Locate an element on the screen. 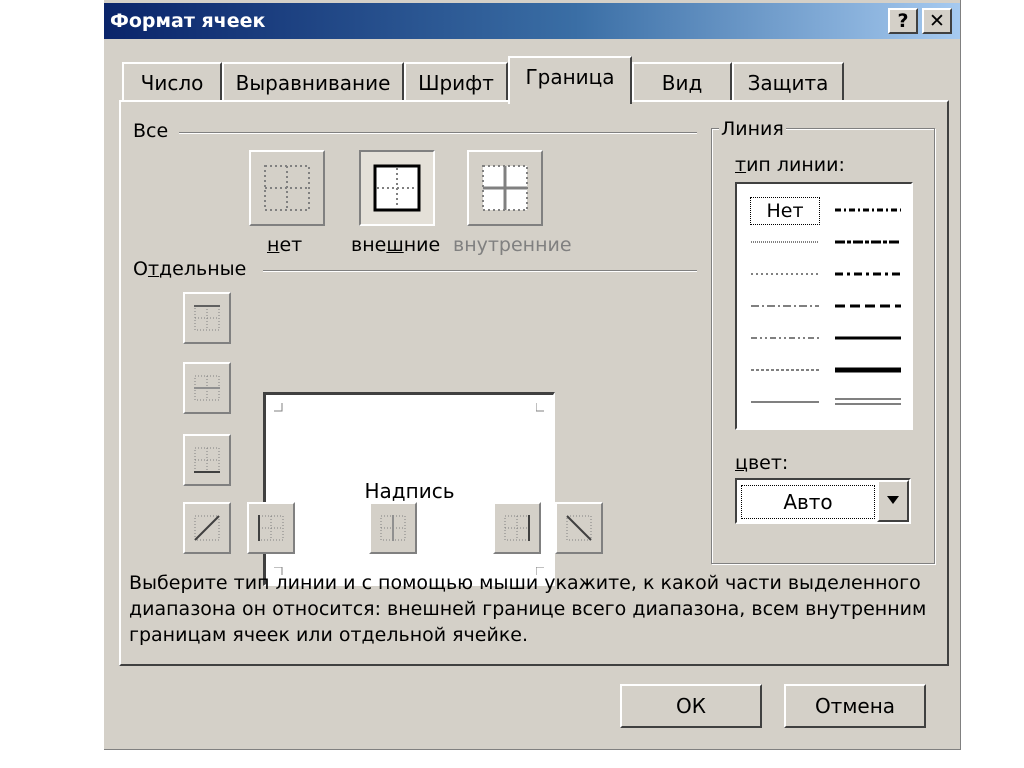 This screenshot has height=768, width=1024. border-right-icon is located at coordinates (517, 528).